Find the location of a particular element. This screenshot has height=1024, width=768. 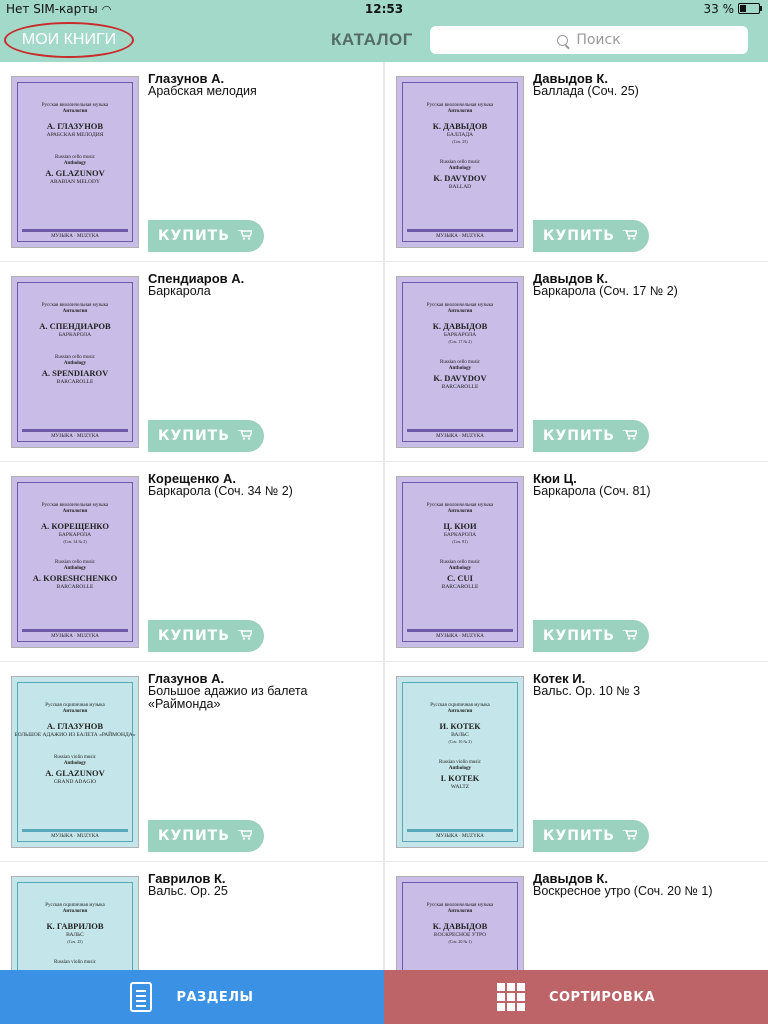

book-title: Баллада (Соч. 25) is located at coordinates (586, 91).